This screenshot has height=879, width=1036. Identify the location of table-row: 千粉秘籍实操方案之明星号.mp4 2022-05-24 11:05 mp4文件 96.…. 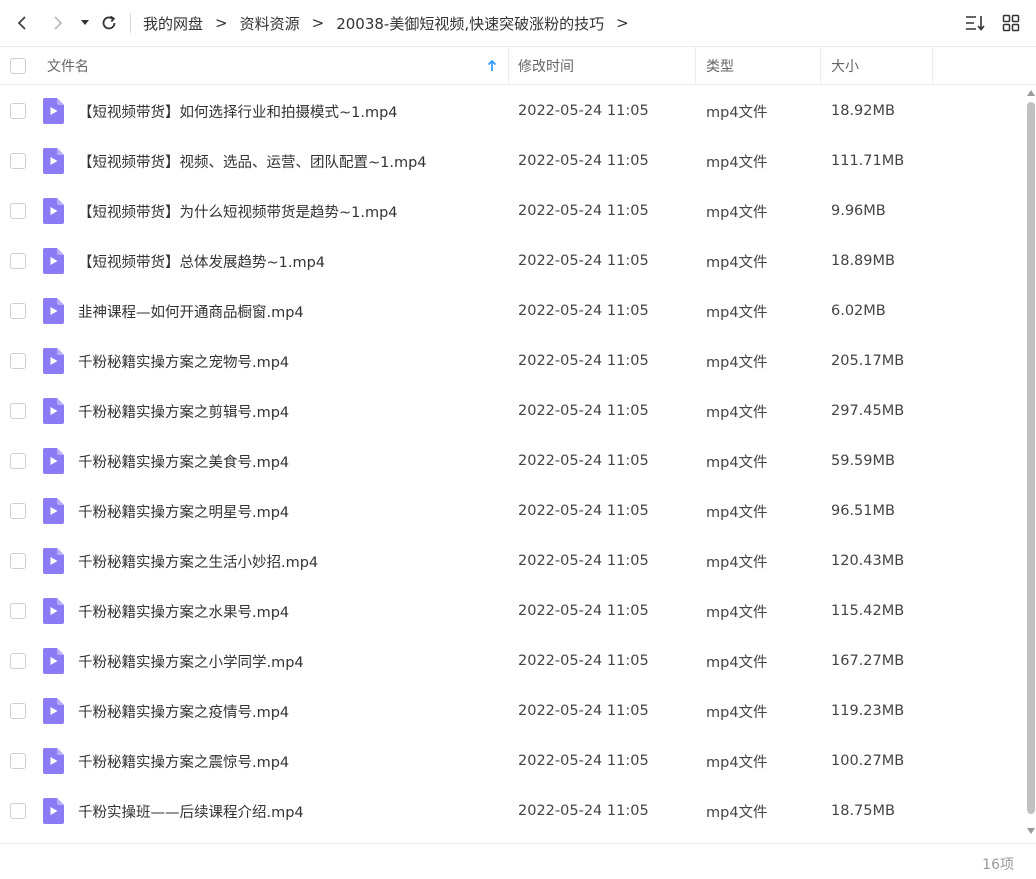
(513, 511).